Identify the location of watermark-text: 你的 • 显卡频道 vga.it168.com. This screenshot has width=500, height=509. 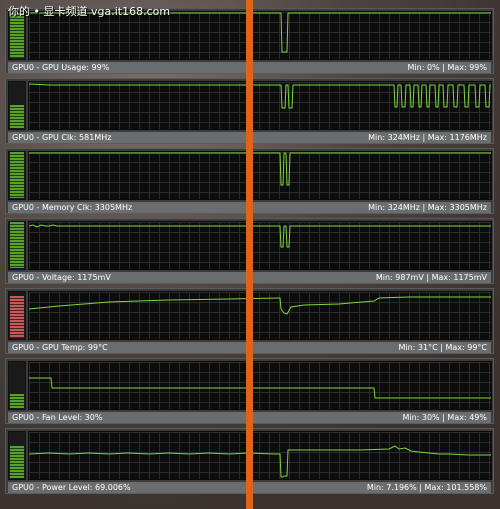
(89, 11).